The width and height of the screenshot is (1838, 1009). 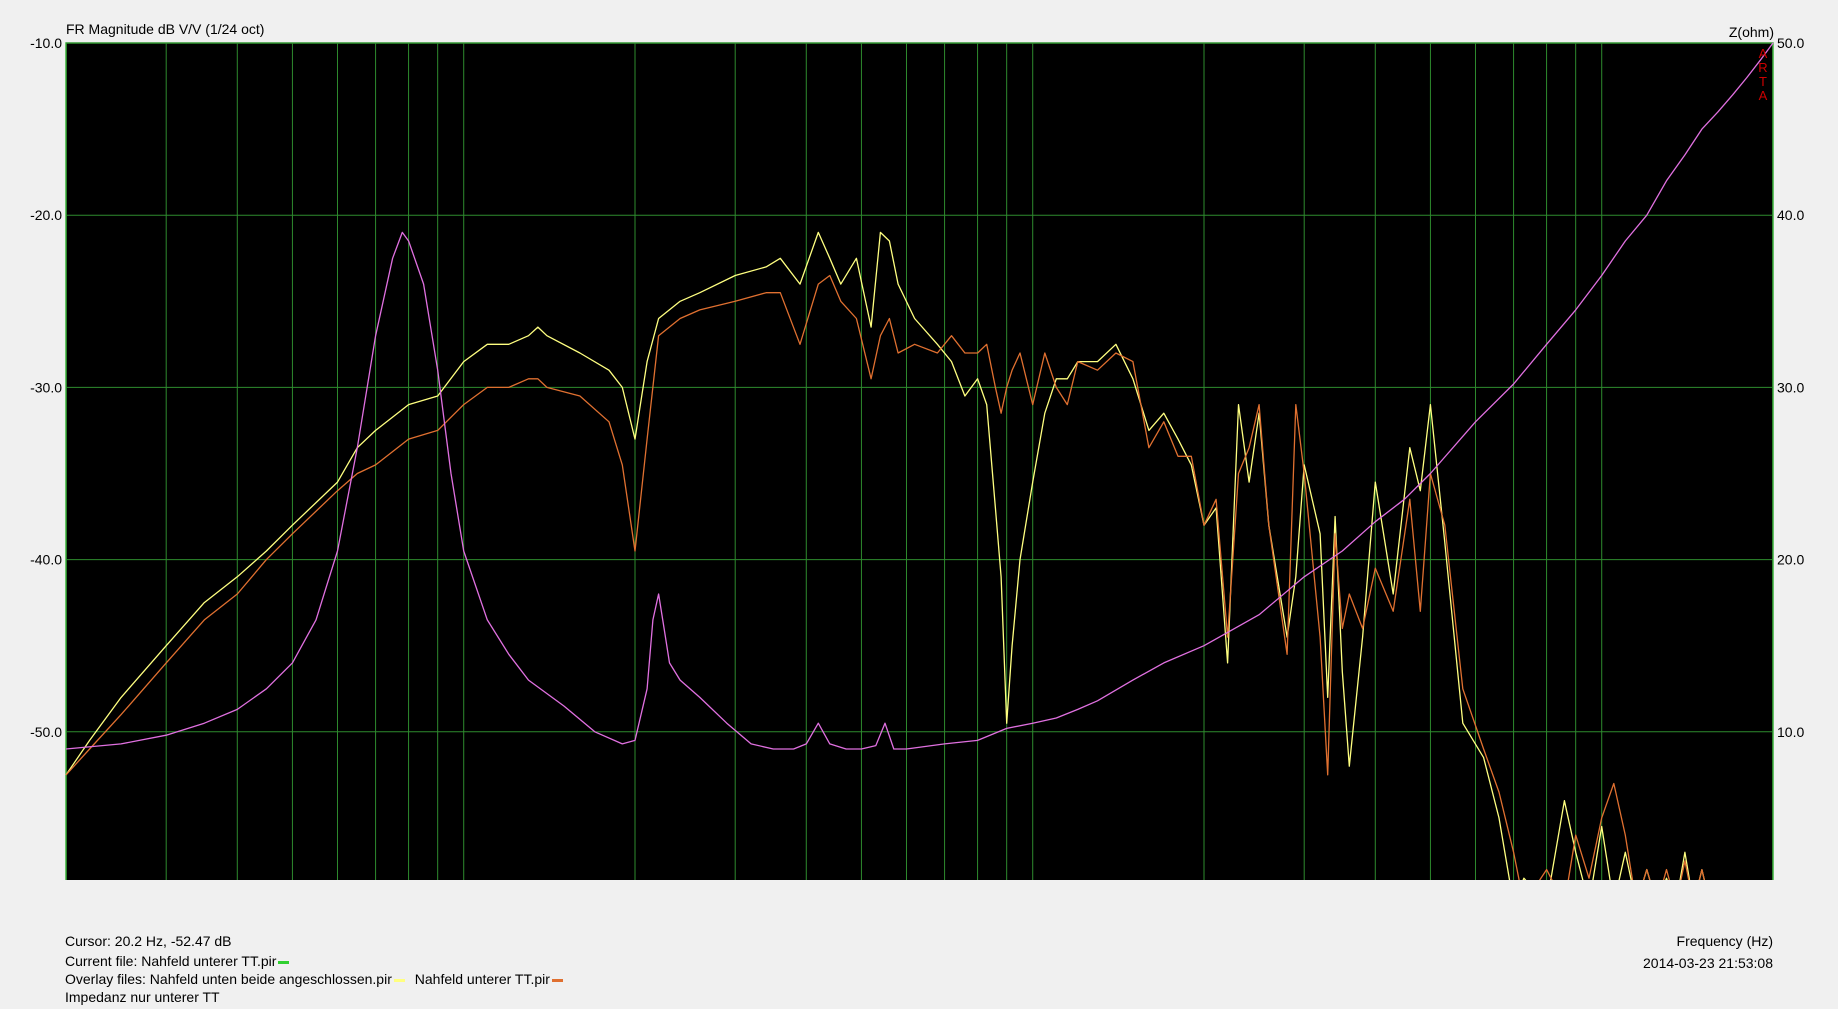 What do you see at coordinates (1762, 67) in the screenshot?
I see `watermark-letter: R` at bounding box center [1762, 67].